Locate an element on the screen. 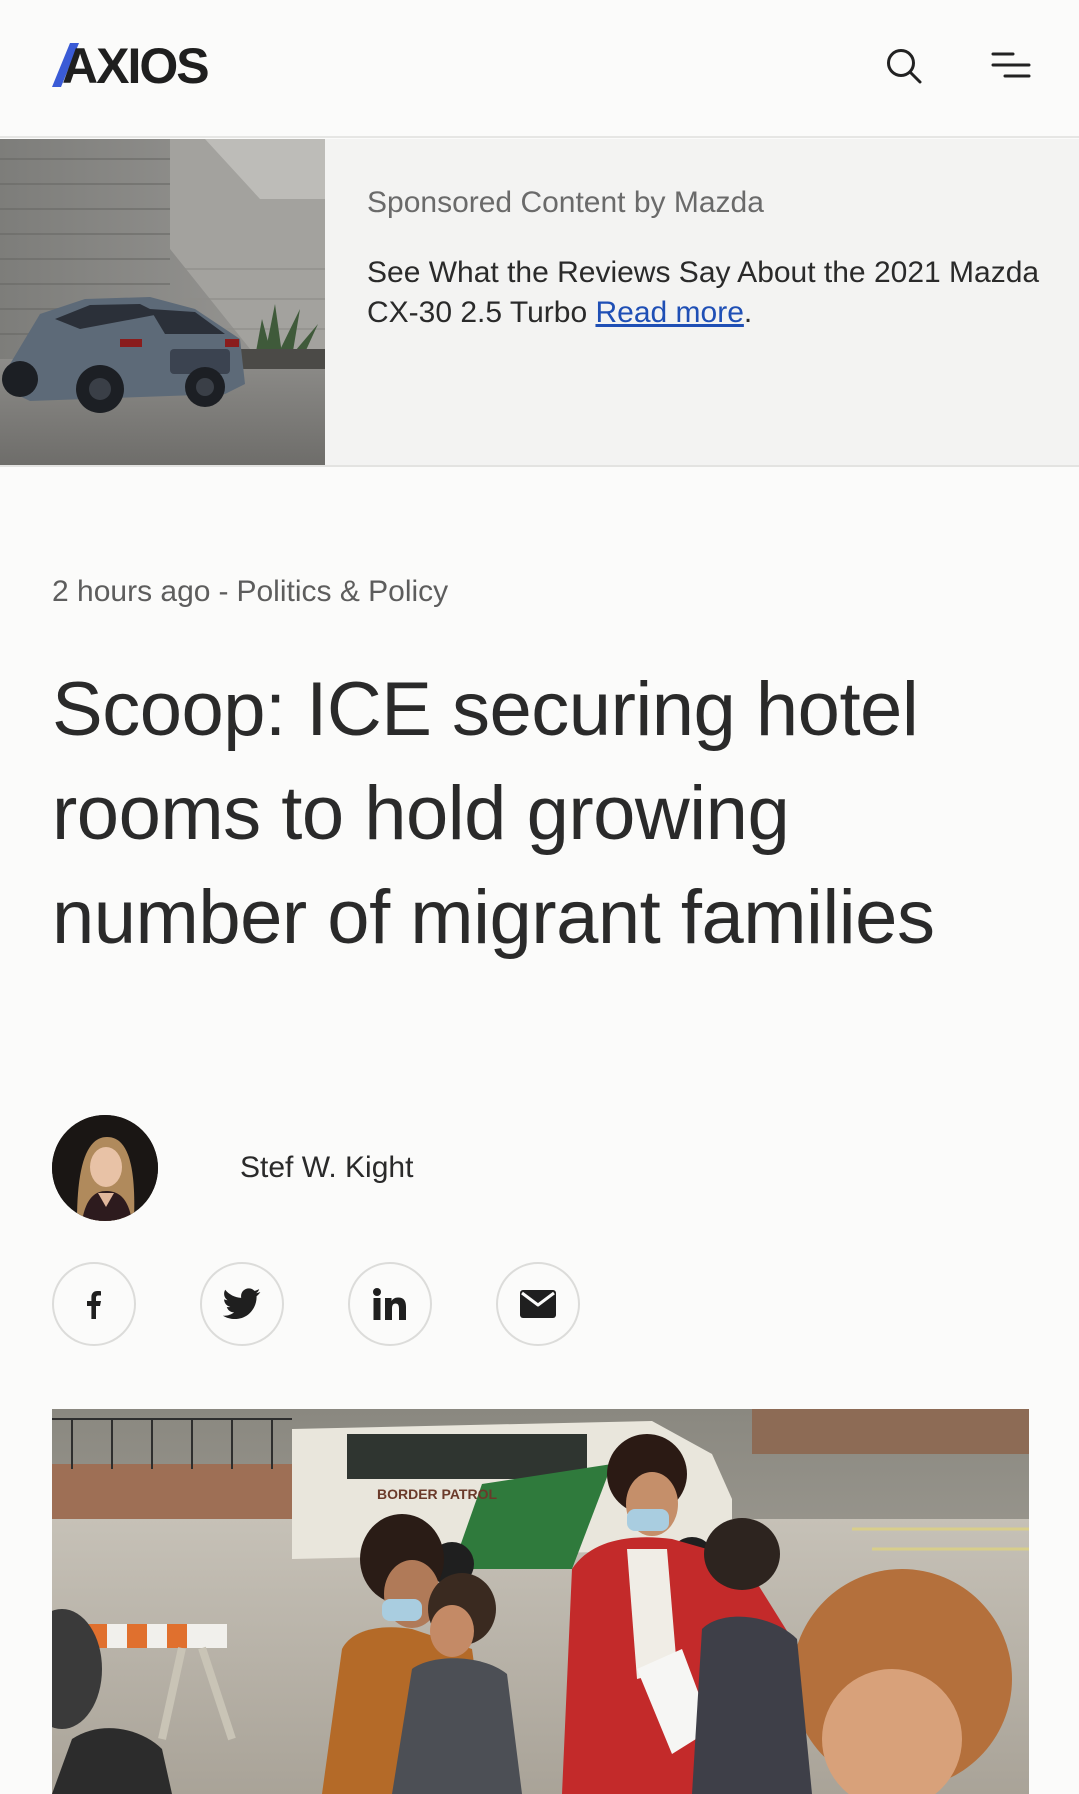  article-category-link: Politics & Policy is located at coordinates (342, 592).